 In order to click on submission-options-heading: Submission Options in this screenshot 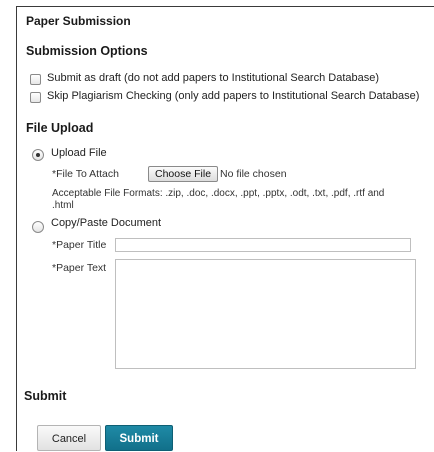, I will do `click(87, 51)`.